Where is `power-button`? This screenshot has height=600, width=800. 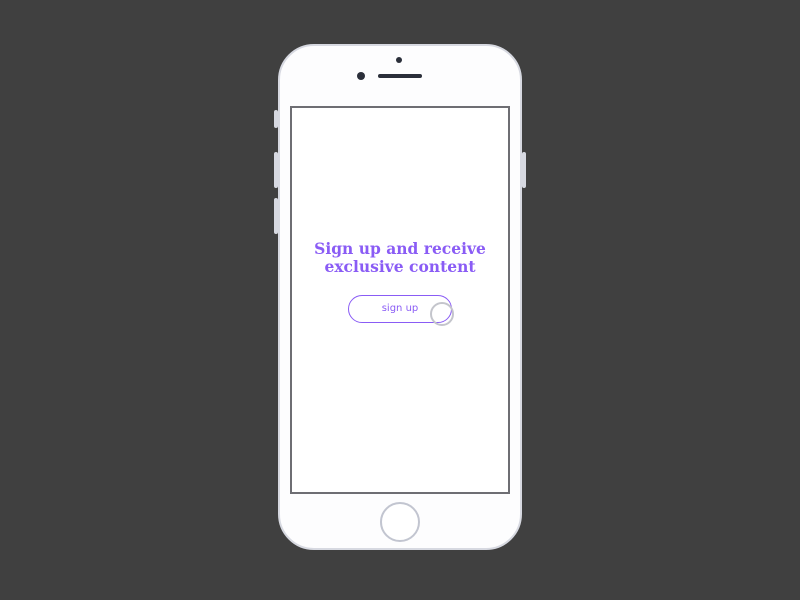 power-button is located at coordinates (524, 170).